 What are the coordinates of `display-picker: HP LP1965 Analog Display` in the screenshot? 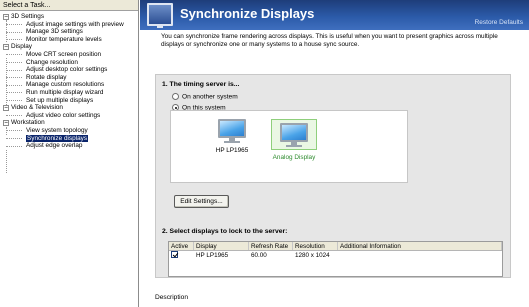 It's located at (289, 146).